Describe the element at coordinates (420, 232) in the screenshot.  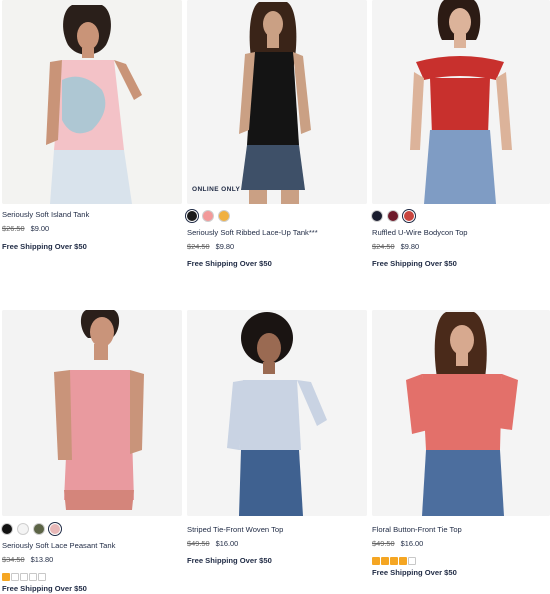
I see `product-name: Ruffled U-Wire Bodycon Top` at that location.